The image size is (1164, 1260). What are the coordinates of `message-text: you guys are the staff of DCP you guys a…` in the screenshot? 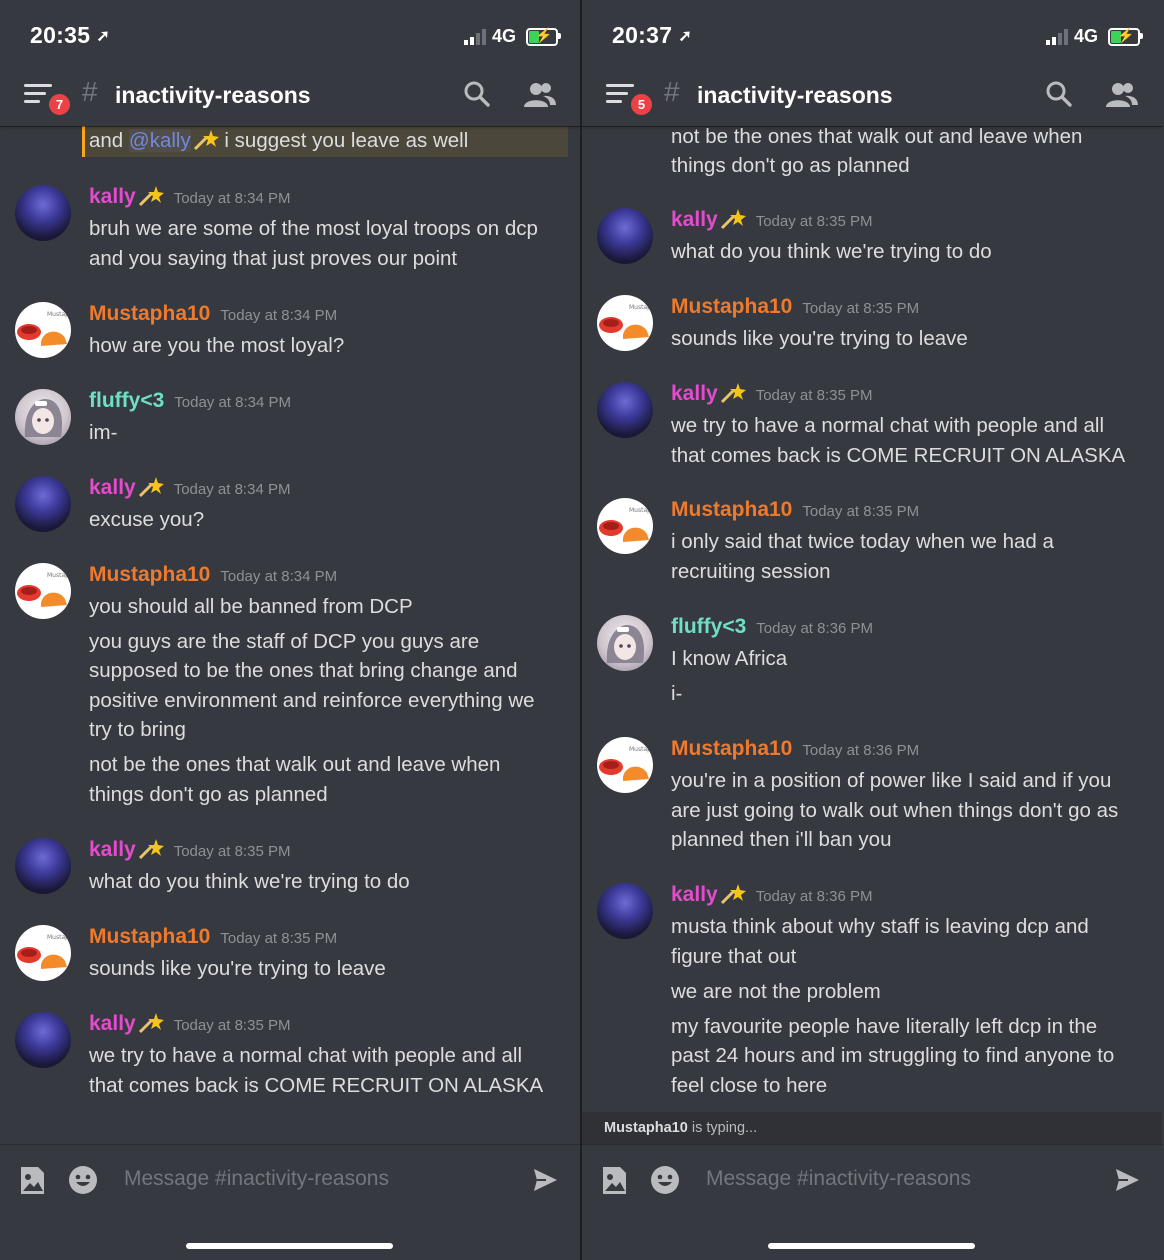 It's located at (284, 641).